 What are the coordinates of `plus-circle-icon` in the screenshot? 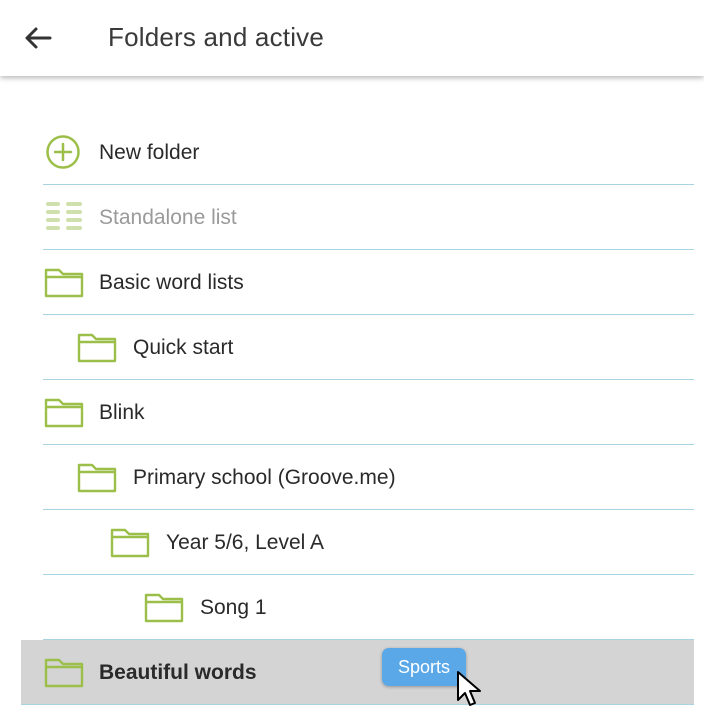 It's located at (63, 152).